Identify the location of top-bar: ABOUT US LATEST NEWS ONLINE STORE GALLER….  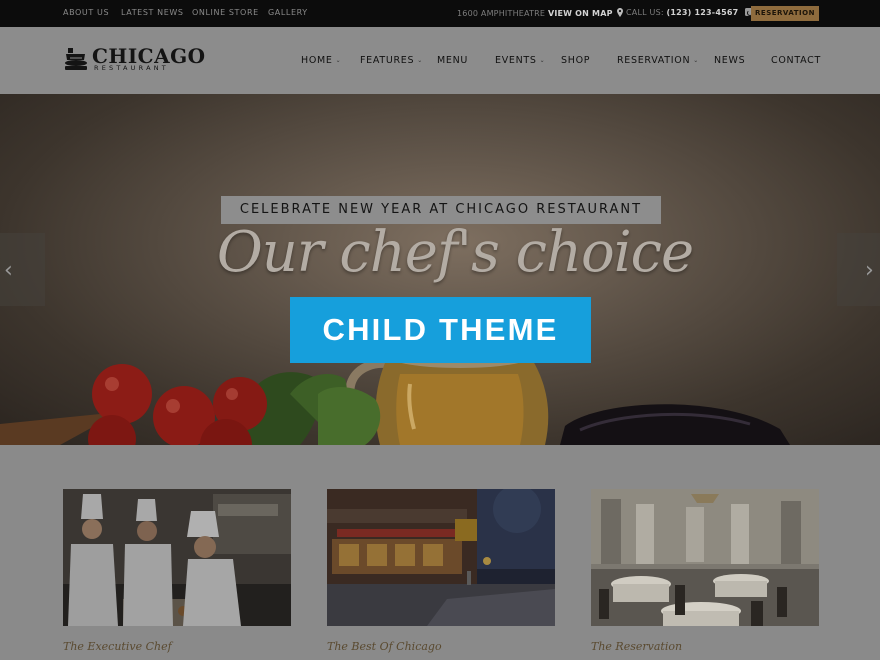
(440, 13).